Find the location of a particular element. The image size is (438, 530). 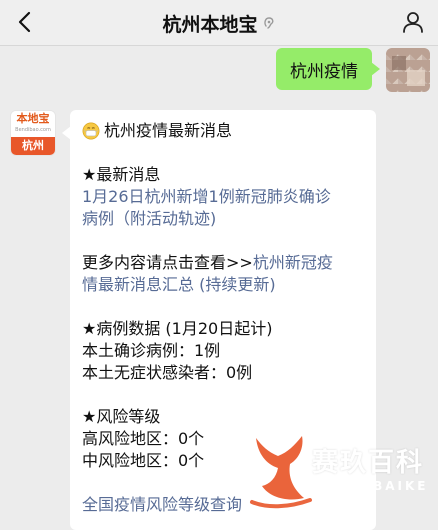

risk-level-title: ★风险等级 is located at coordinates (121, 416).